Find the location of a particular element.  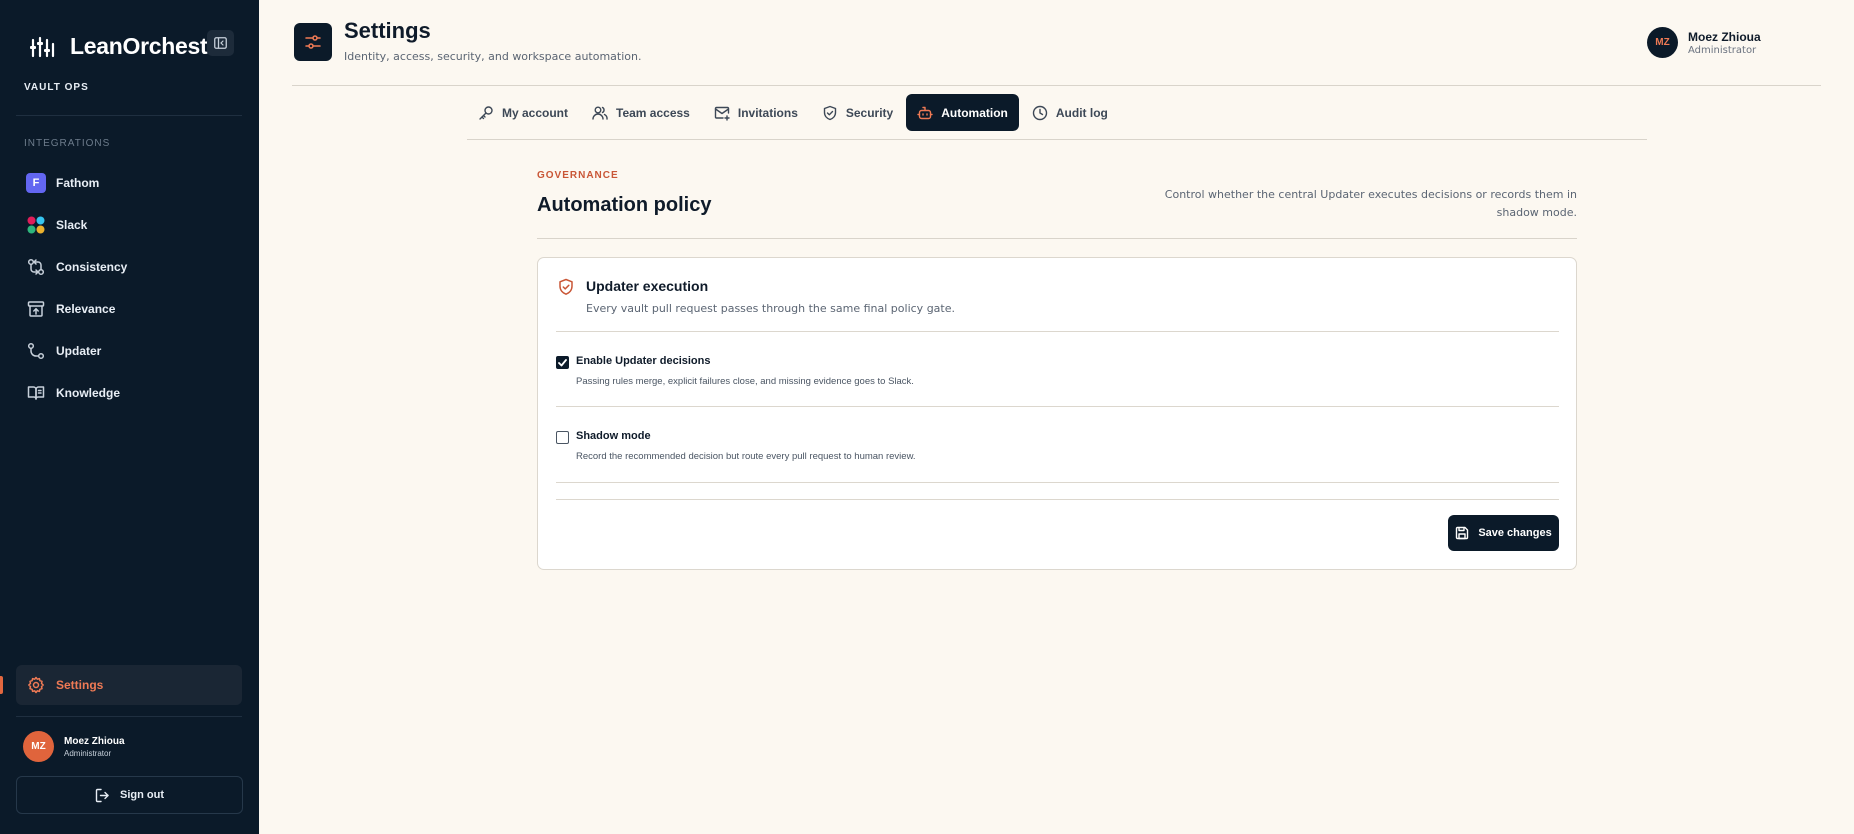

sidebar-item-label: Knowledge is located at coordinates (88, 393).